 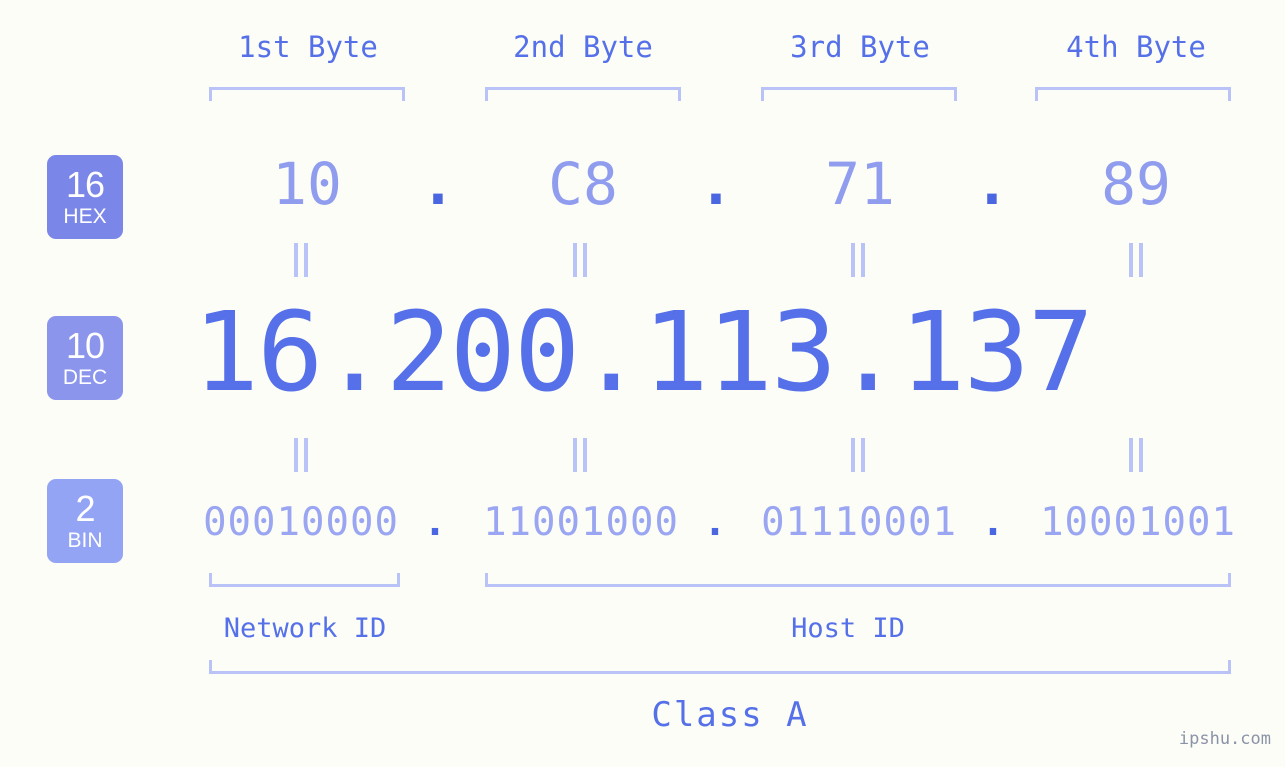 What do you see at coordinates (858, 580) in the screenshot?
I see `host-id-bracket` at bounding box center [858, 580].